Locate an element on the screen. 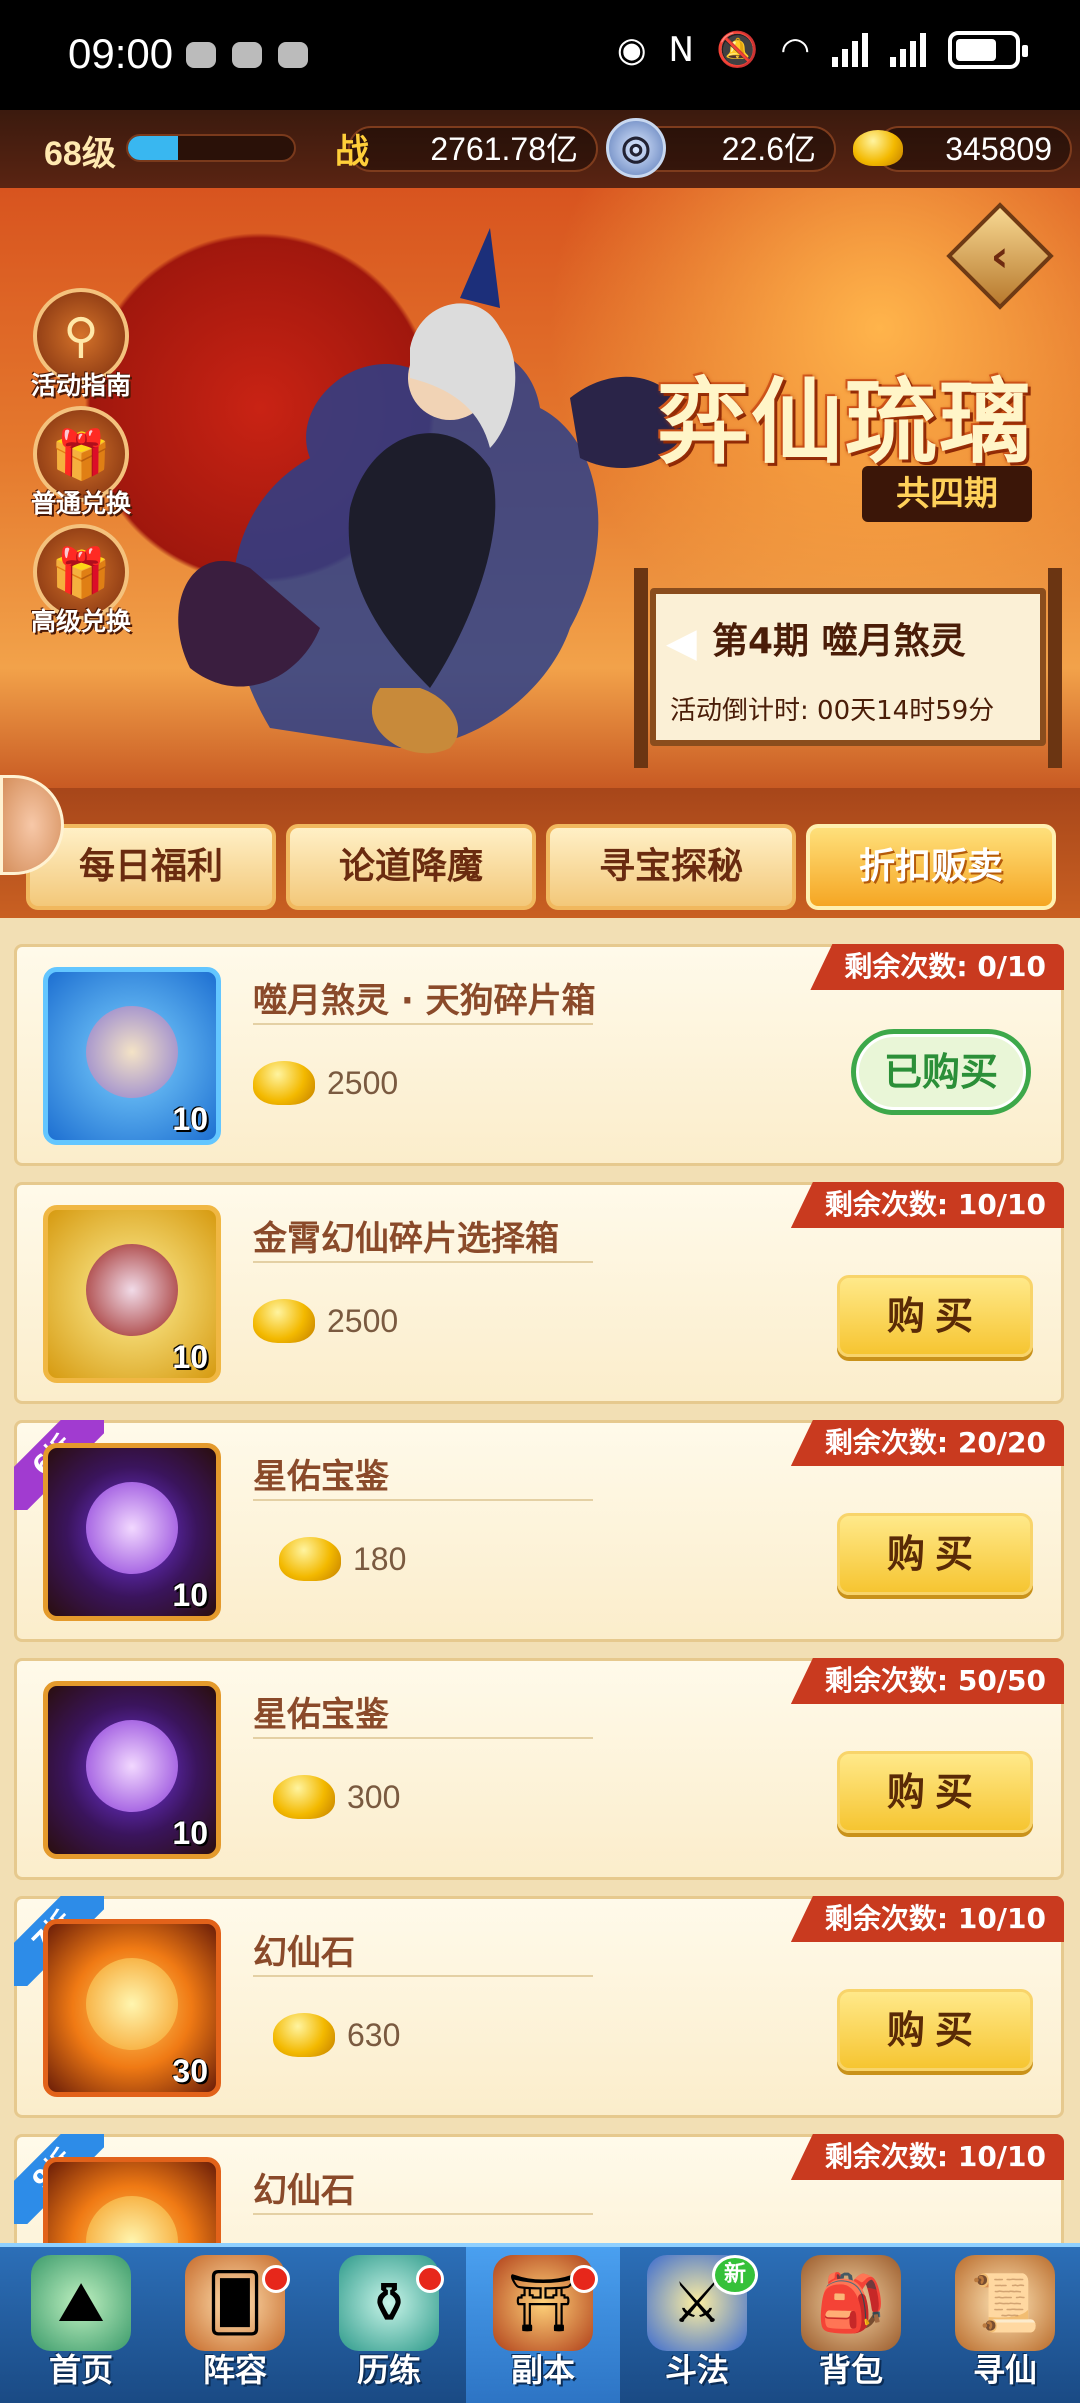  crystal-orb-icon is located at coordinates (132, 1528).